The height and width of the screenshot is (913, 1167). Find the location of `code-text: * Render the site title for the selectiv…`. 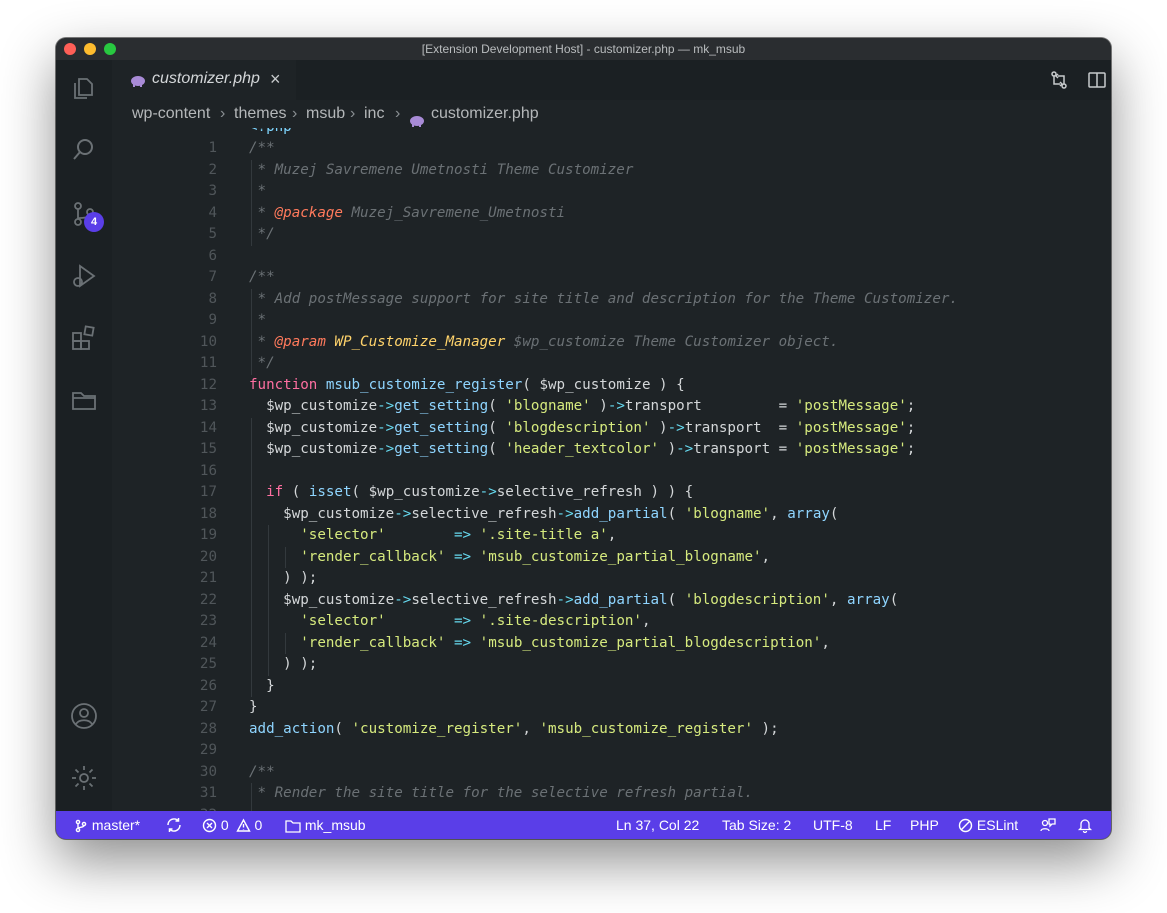

code-text: * Render the site title for the selectiv… is located at coordinates (501, 793).